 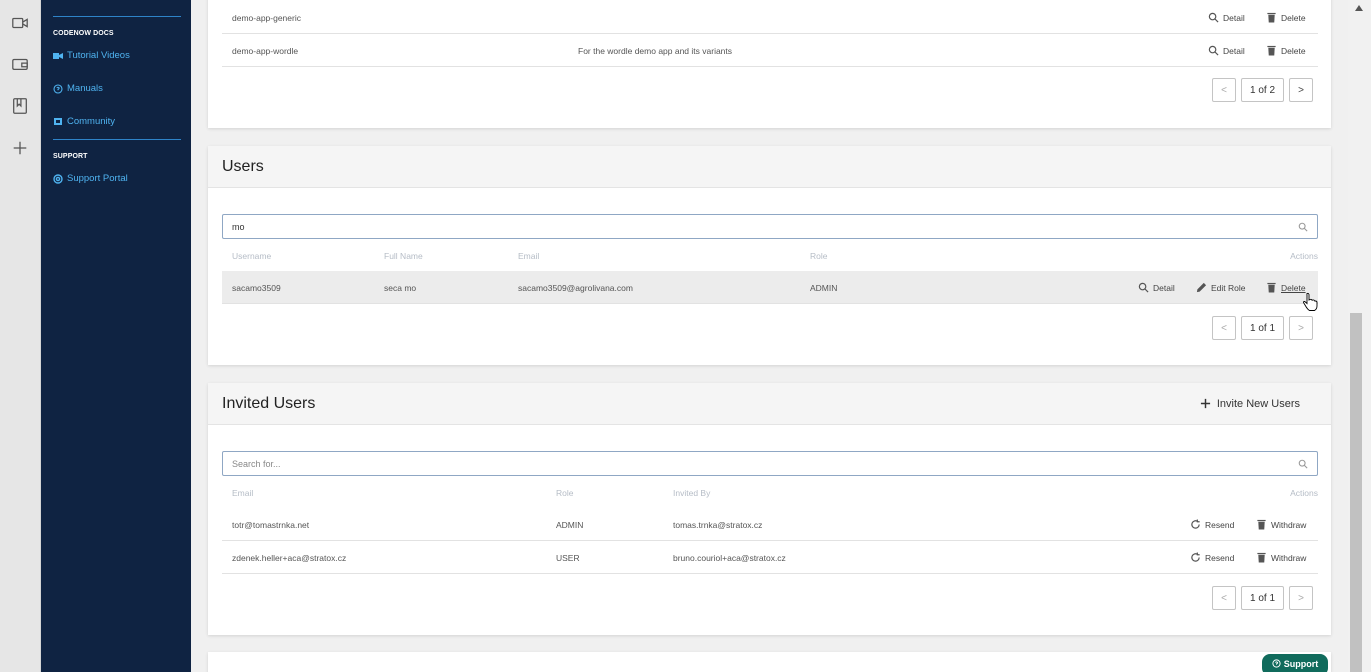 What do you see at coordinates (1359, 8) in the screenshot?
I see `scroll-up-arrow` at bounding box center [1359, 8].